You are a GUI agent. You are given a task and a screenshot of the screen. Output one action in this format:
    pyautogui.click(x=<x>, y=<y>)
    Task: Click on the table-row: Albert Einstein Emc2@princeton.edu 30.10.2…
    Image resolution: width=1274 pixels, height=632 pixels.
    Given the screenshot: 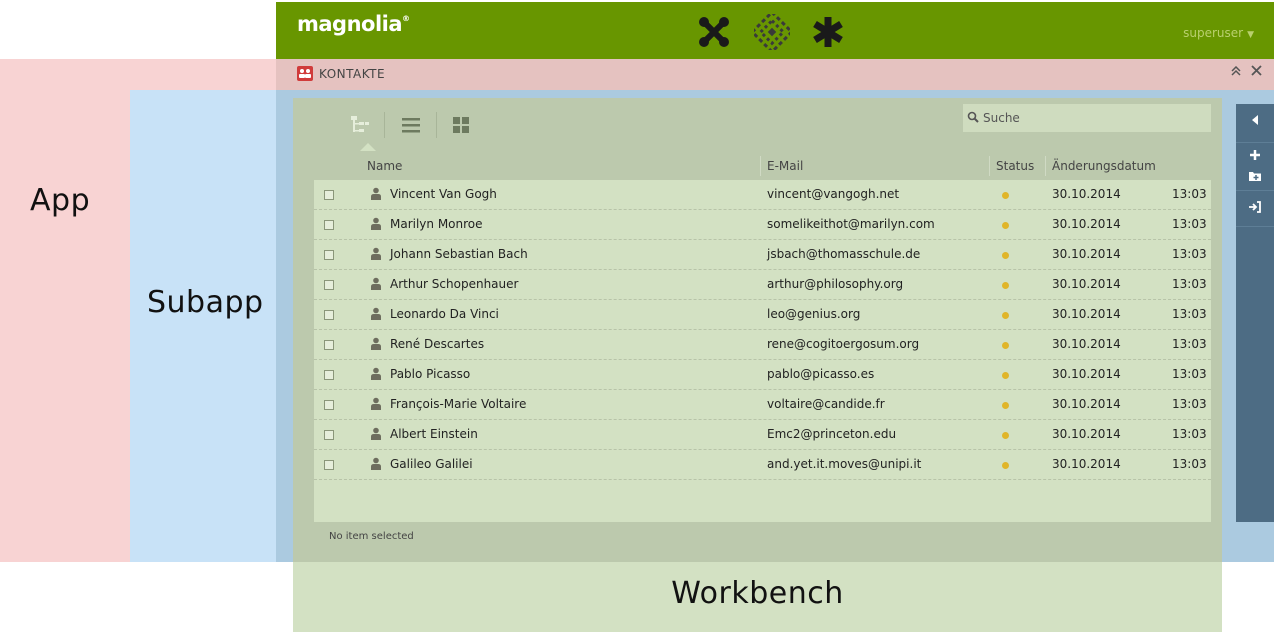 What is the action you would take?
    pyautogui.click(x=762, y=435)
    